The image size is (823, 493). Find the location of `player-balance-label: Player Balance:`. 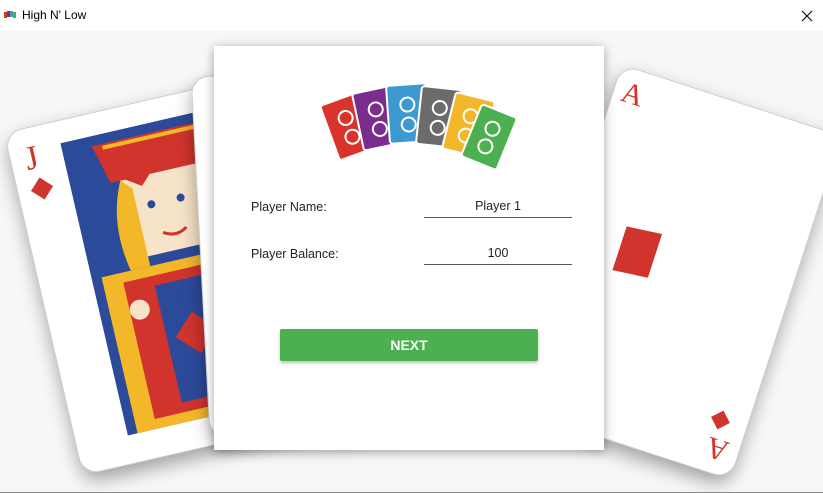

player-balance-label: Player Balance: is located at coordinates (295, 254).